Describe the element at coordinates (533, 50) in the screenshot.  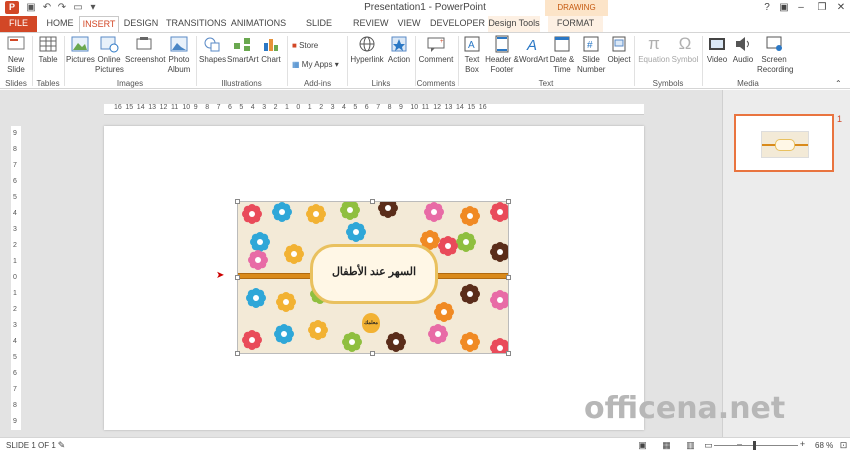
I see `wordart-button: A WordArt` at that location.